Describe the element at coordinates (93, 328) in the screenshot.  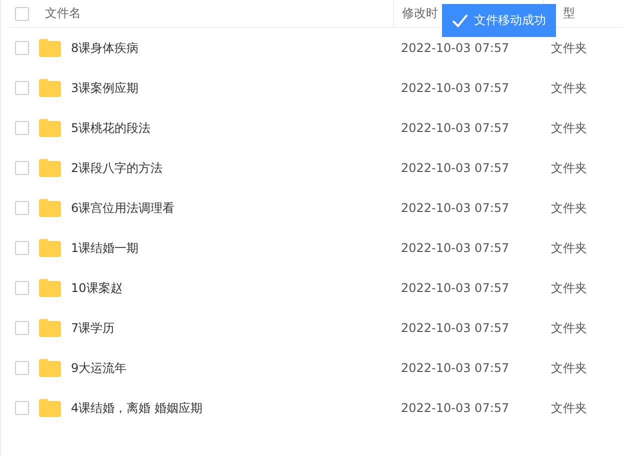
I see `file-name: 7课学历` at that location.